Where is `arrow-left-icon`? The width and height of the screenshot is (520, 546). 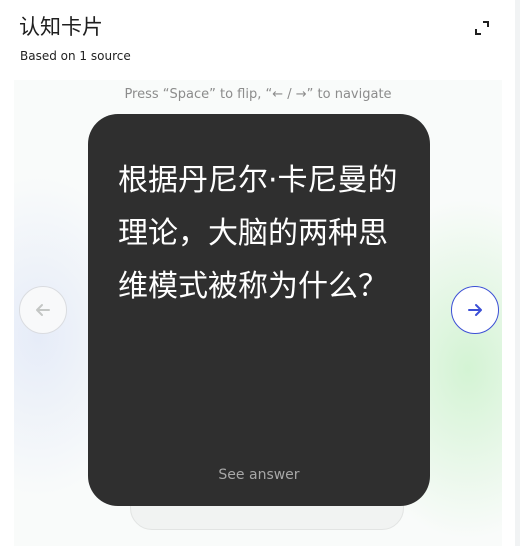
arrow-left-icon is located at coordinates (43, 310).